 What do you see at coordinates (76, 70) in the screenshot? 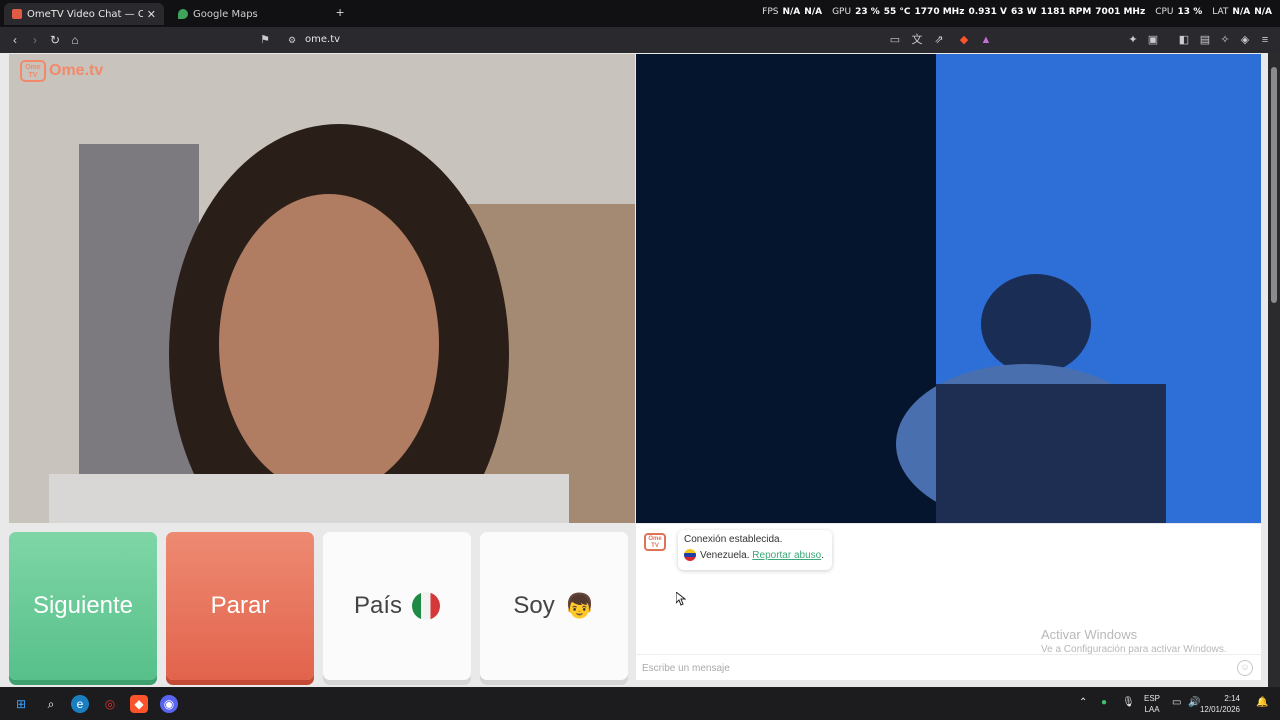
I see `ometv-logo-text: Ome.tv` at bounding box center [76, 70].